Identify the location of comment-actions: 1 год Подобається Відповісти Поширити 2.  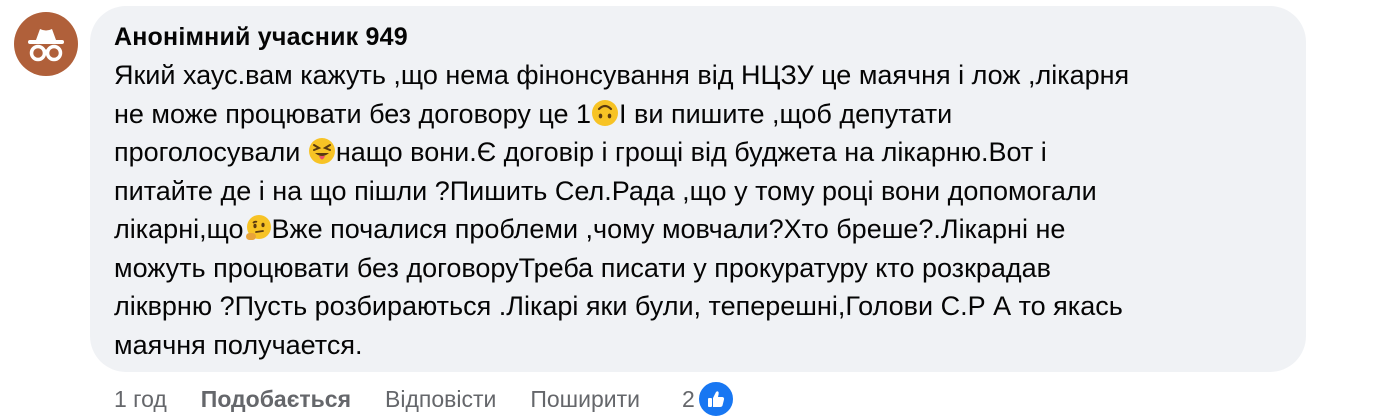
(424, 399).